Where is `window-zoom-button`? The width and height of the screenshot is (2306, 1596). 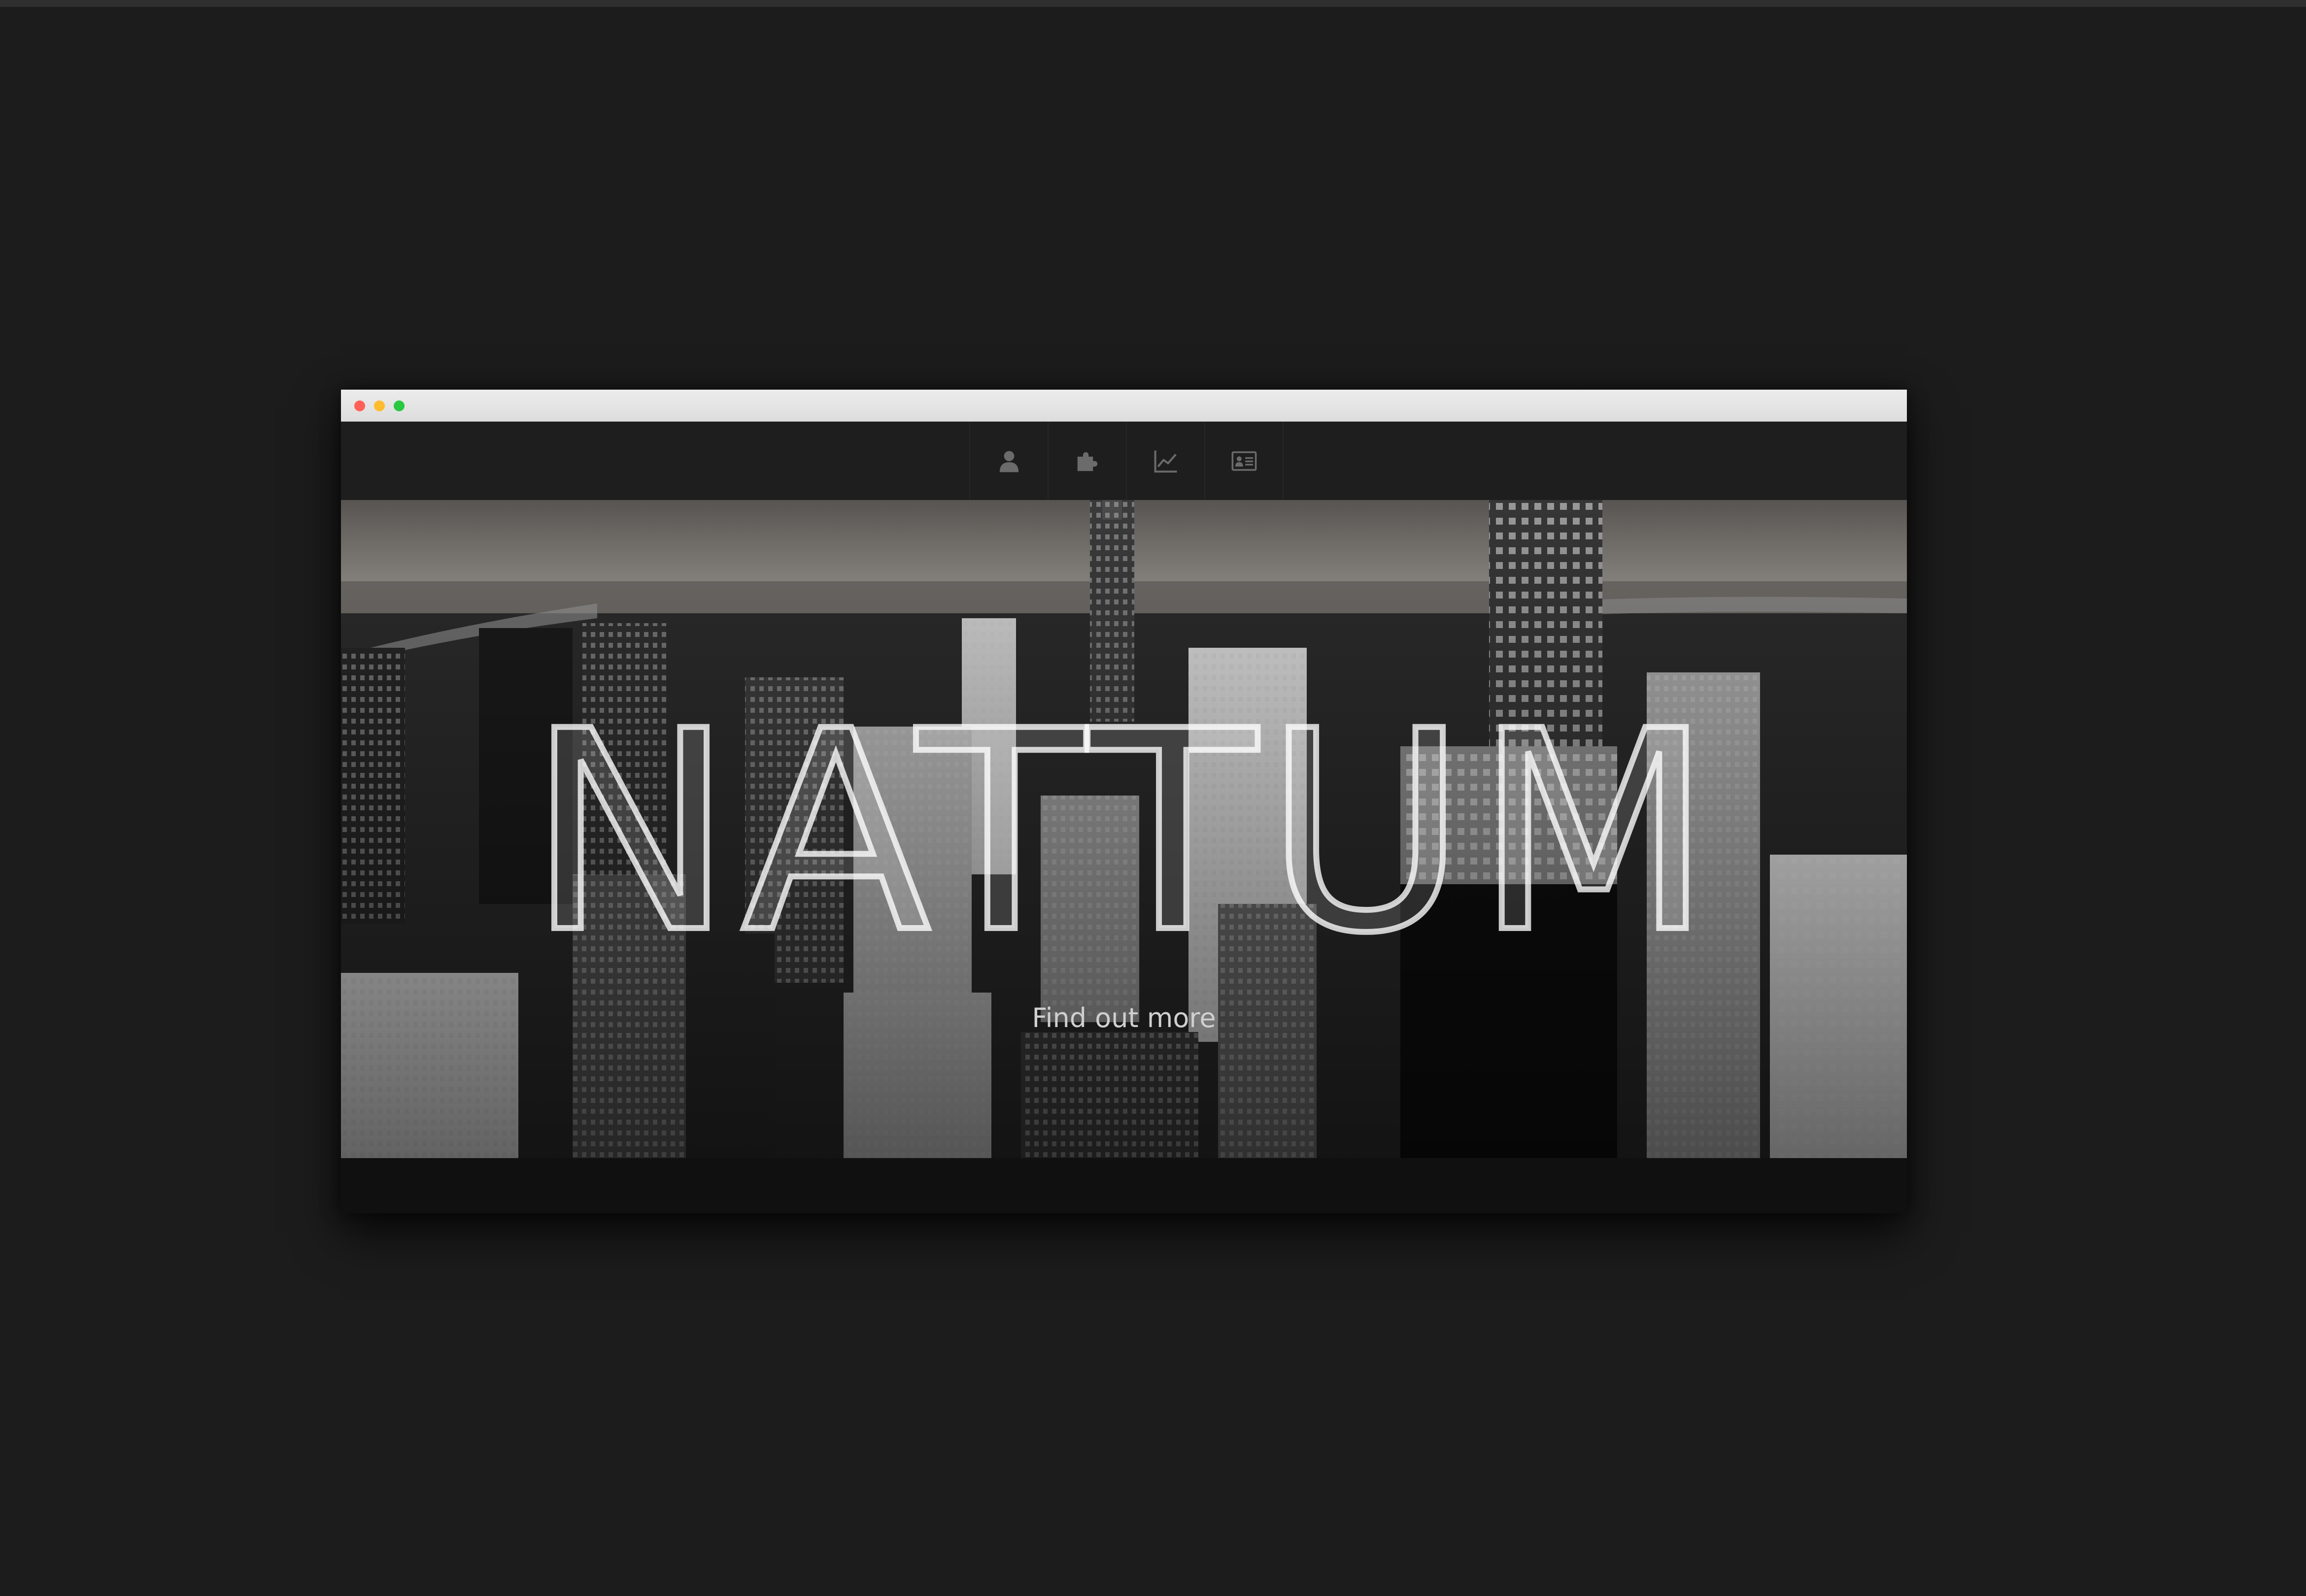
window-zoom-button is located at coordinates (400, 406).